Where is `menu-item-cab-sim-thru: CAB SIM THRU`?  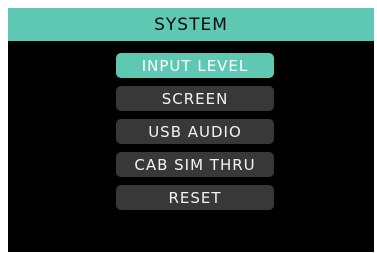
menu-item-cab-sim-thru: CAB SIM THRU is located at coordinates (195, 164).